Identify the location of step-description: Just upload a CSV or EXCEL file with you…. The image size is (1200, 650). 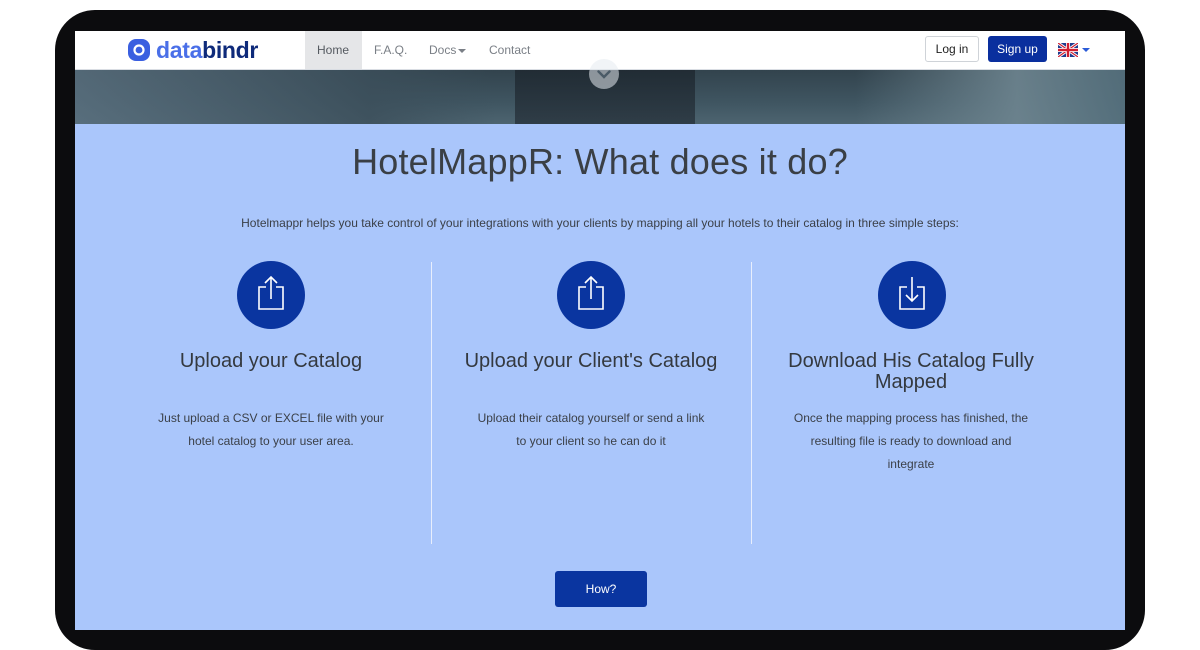
(271, 429).